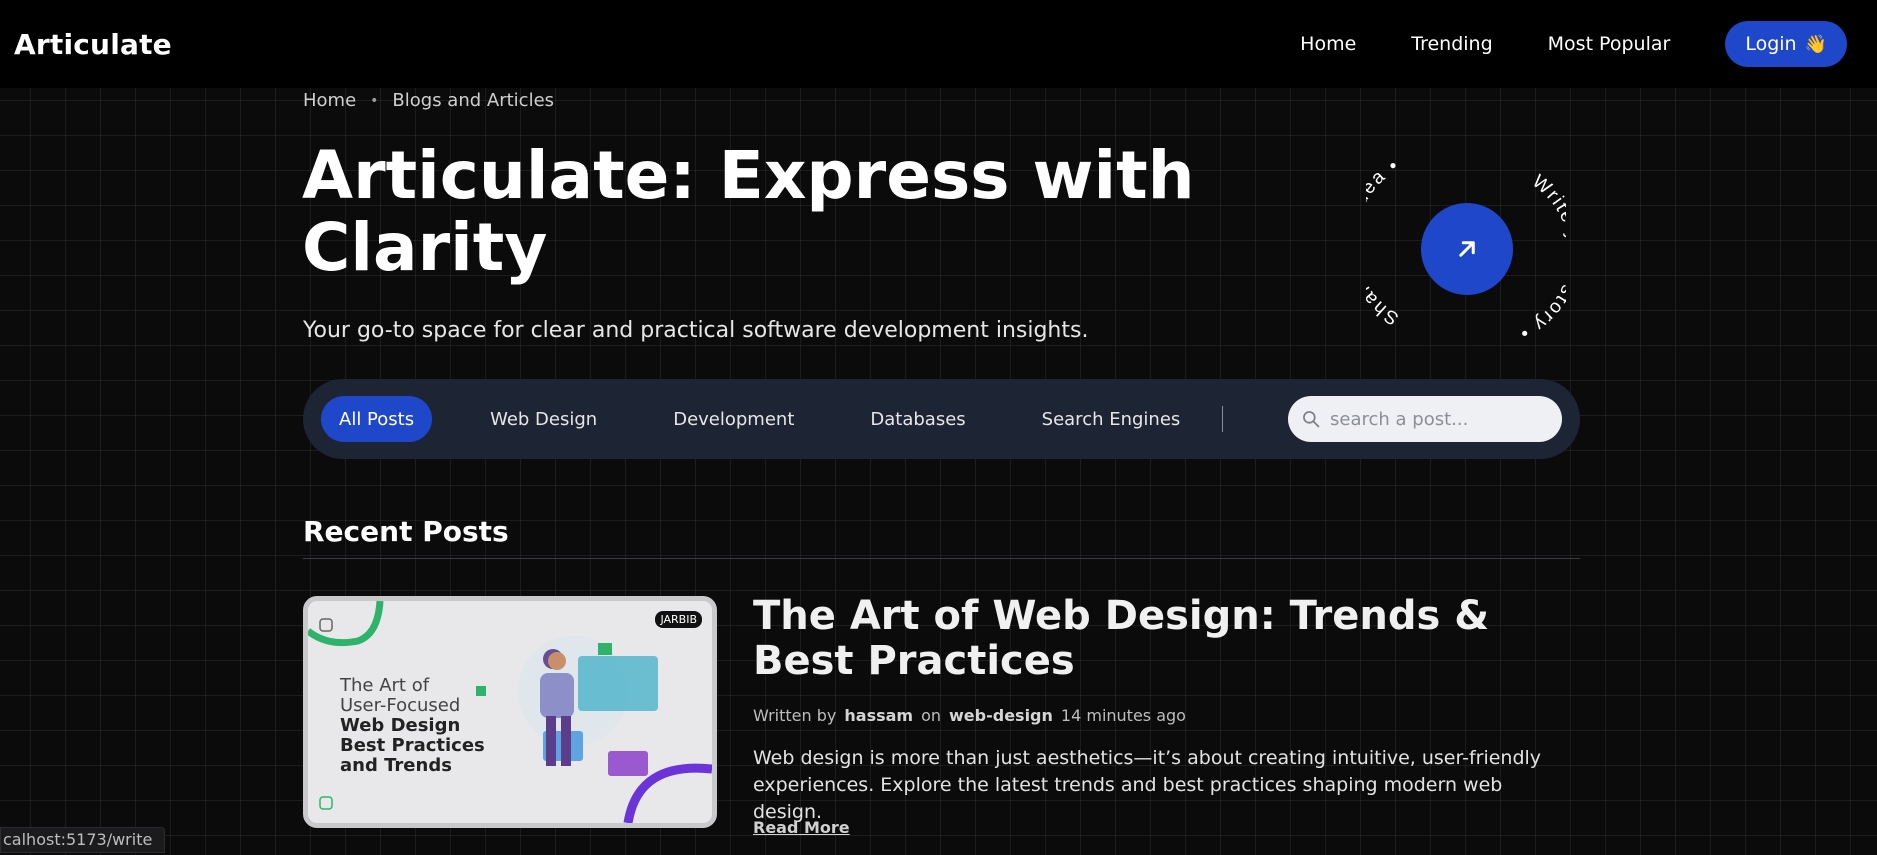  What do you see at coordinates (733, 419) in the screenshot?
I see `filter-development: Development` at bounding box center [733, 419].